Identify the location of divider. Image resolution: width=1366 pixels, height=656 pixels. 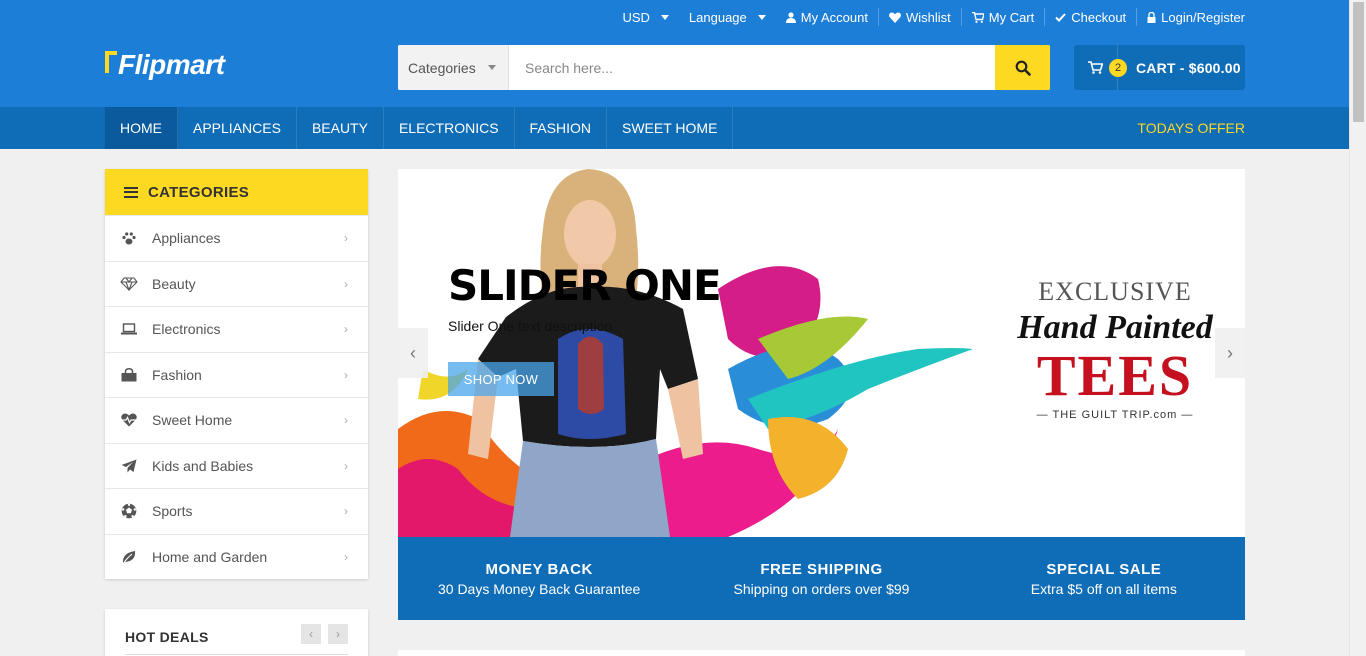
(236, 654).